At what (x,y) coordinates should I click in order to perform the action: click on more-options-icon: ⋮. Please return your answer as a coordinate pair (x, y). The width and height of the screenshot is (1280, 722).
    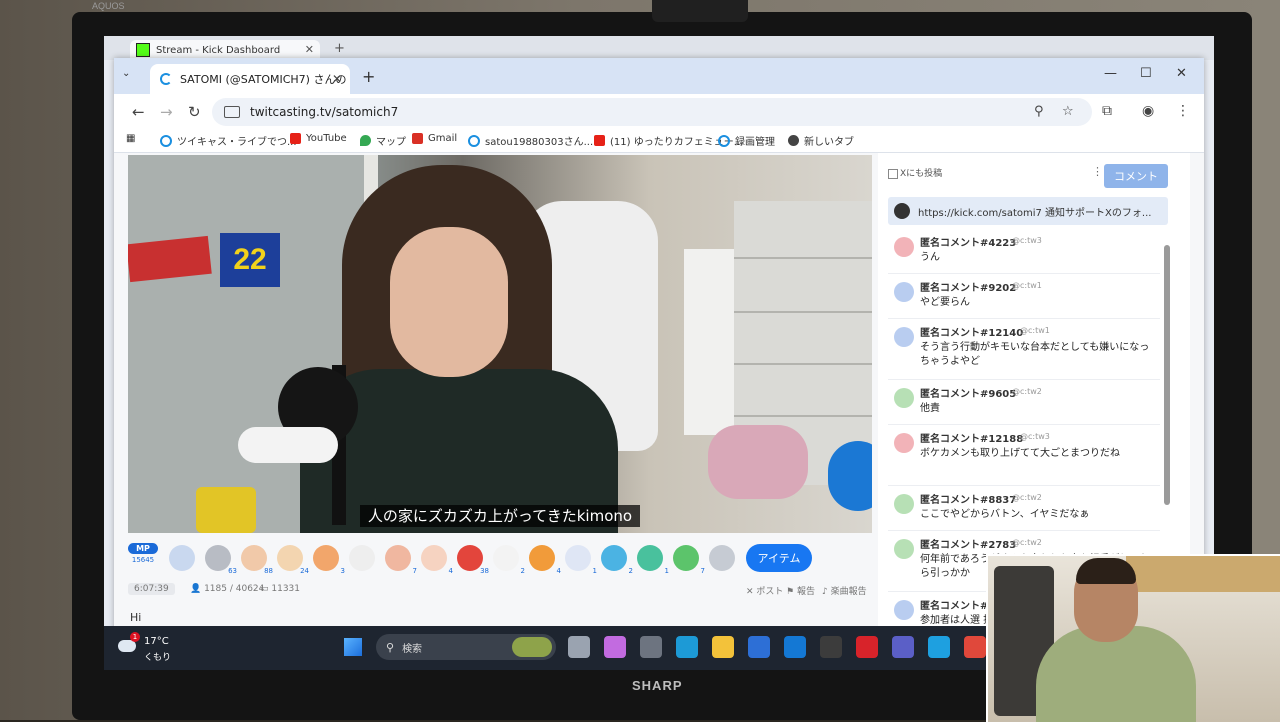
    Looking at the image, I should click on (1097, 171).